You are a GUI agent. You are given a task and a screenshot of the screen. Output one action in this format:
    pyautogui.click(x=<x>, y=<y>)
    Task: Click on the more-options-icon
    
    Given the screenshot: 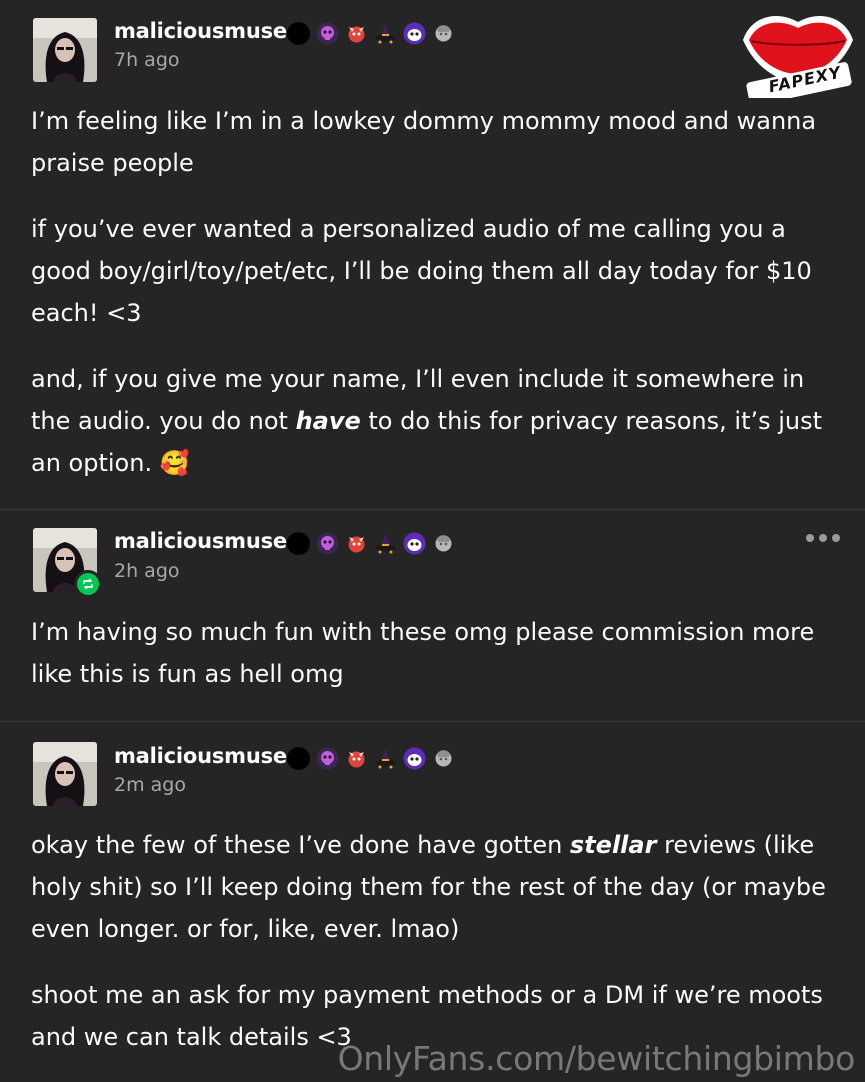 What is the action you would take?
    pyautogui.click(x=823, y=538)
    